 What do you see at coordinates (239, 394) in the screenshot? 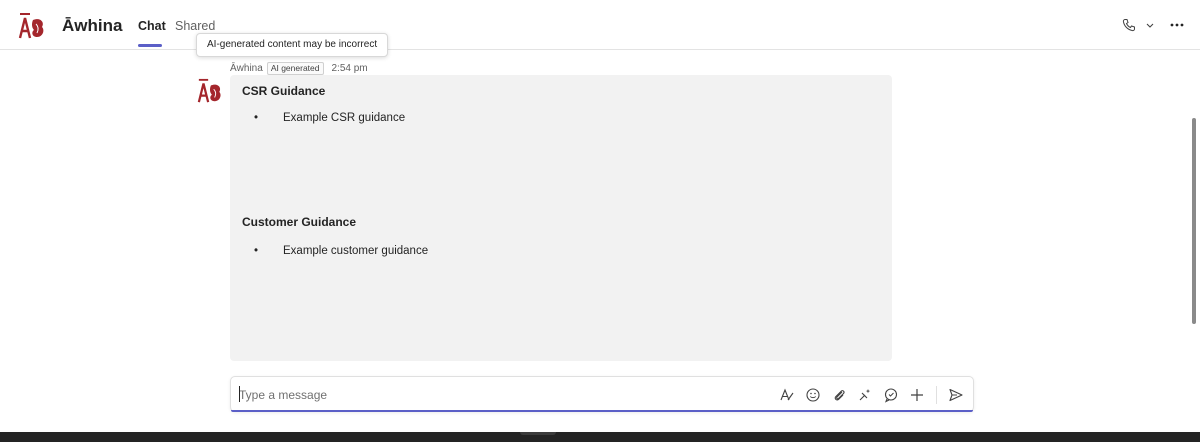
I see `text-caret` at bounding box center [239, 394].